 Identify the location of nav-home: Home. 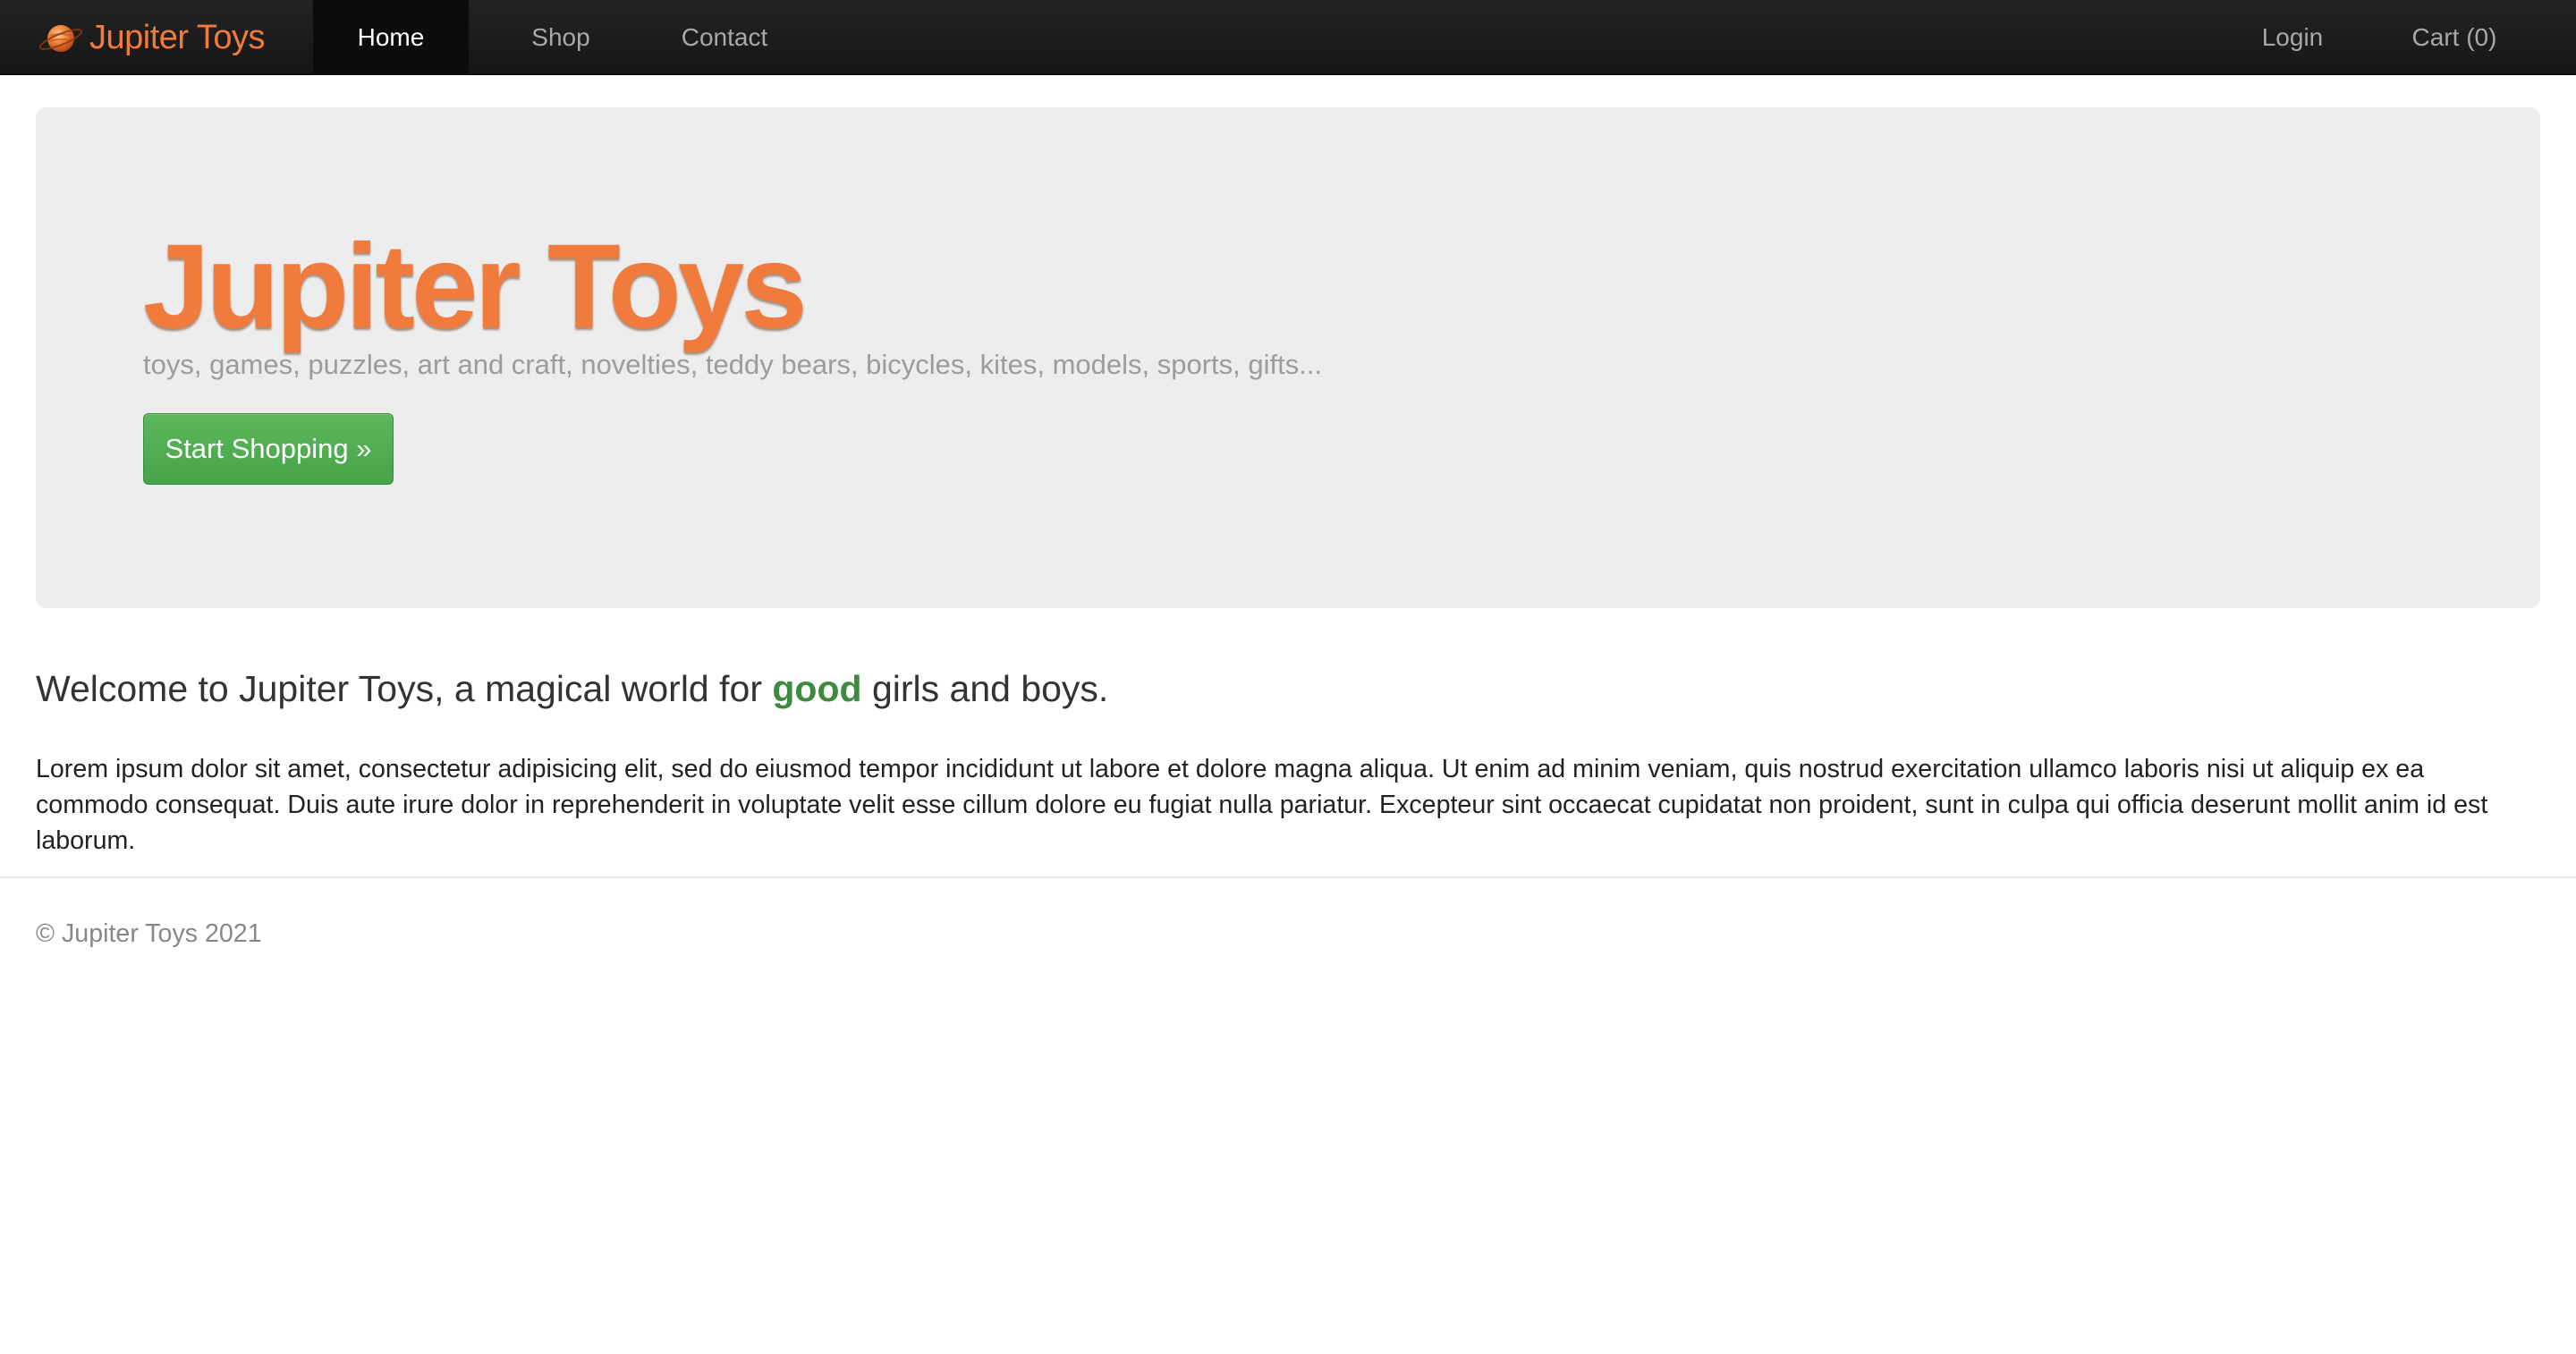
(391, 37).